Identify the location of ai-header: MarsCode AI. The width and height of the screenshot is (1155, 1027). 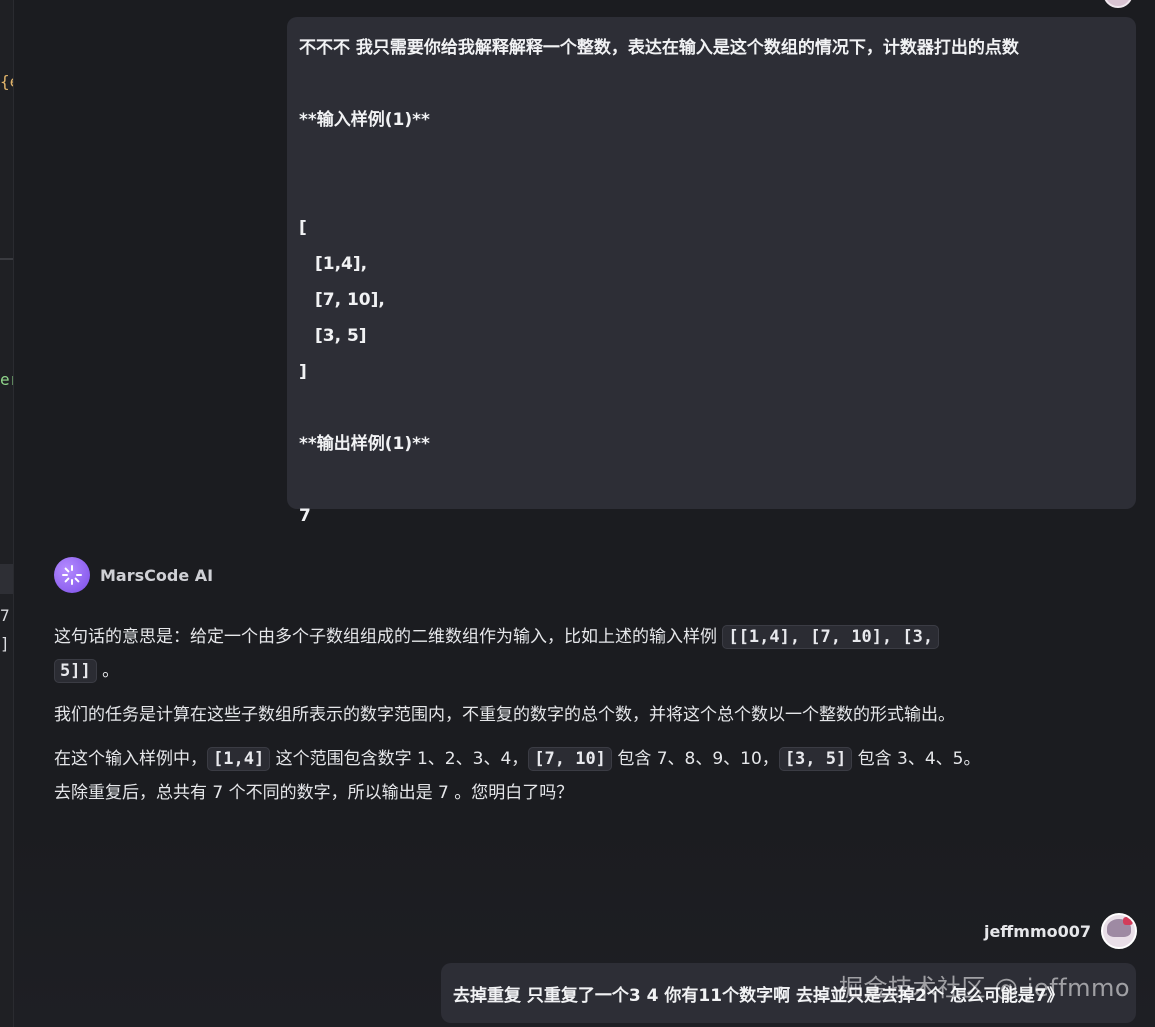
(133, 575).